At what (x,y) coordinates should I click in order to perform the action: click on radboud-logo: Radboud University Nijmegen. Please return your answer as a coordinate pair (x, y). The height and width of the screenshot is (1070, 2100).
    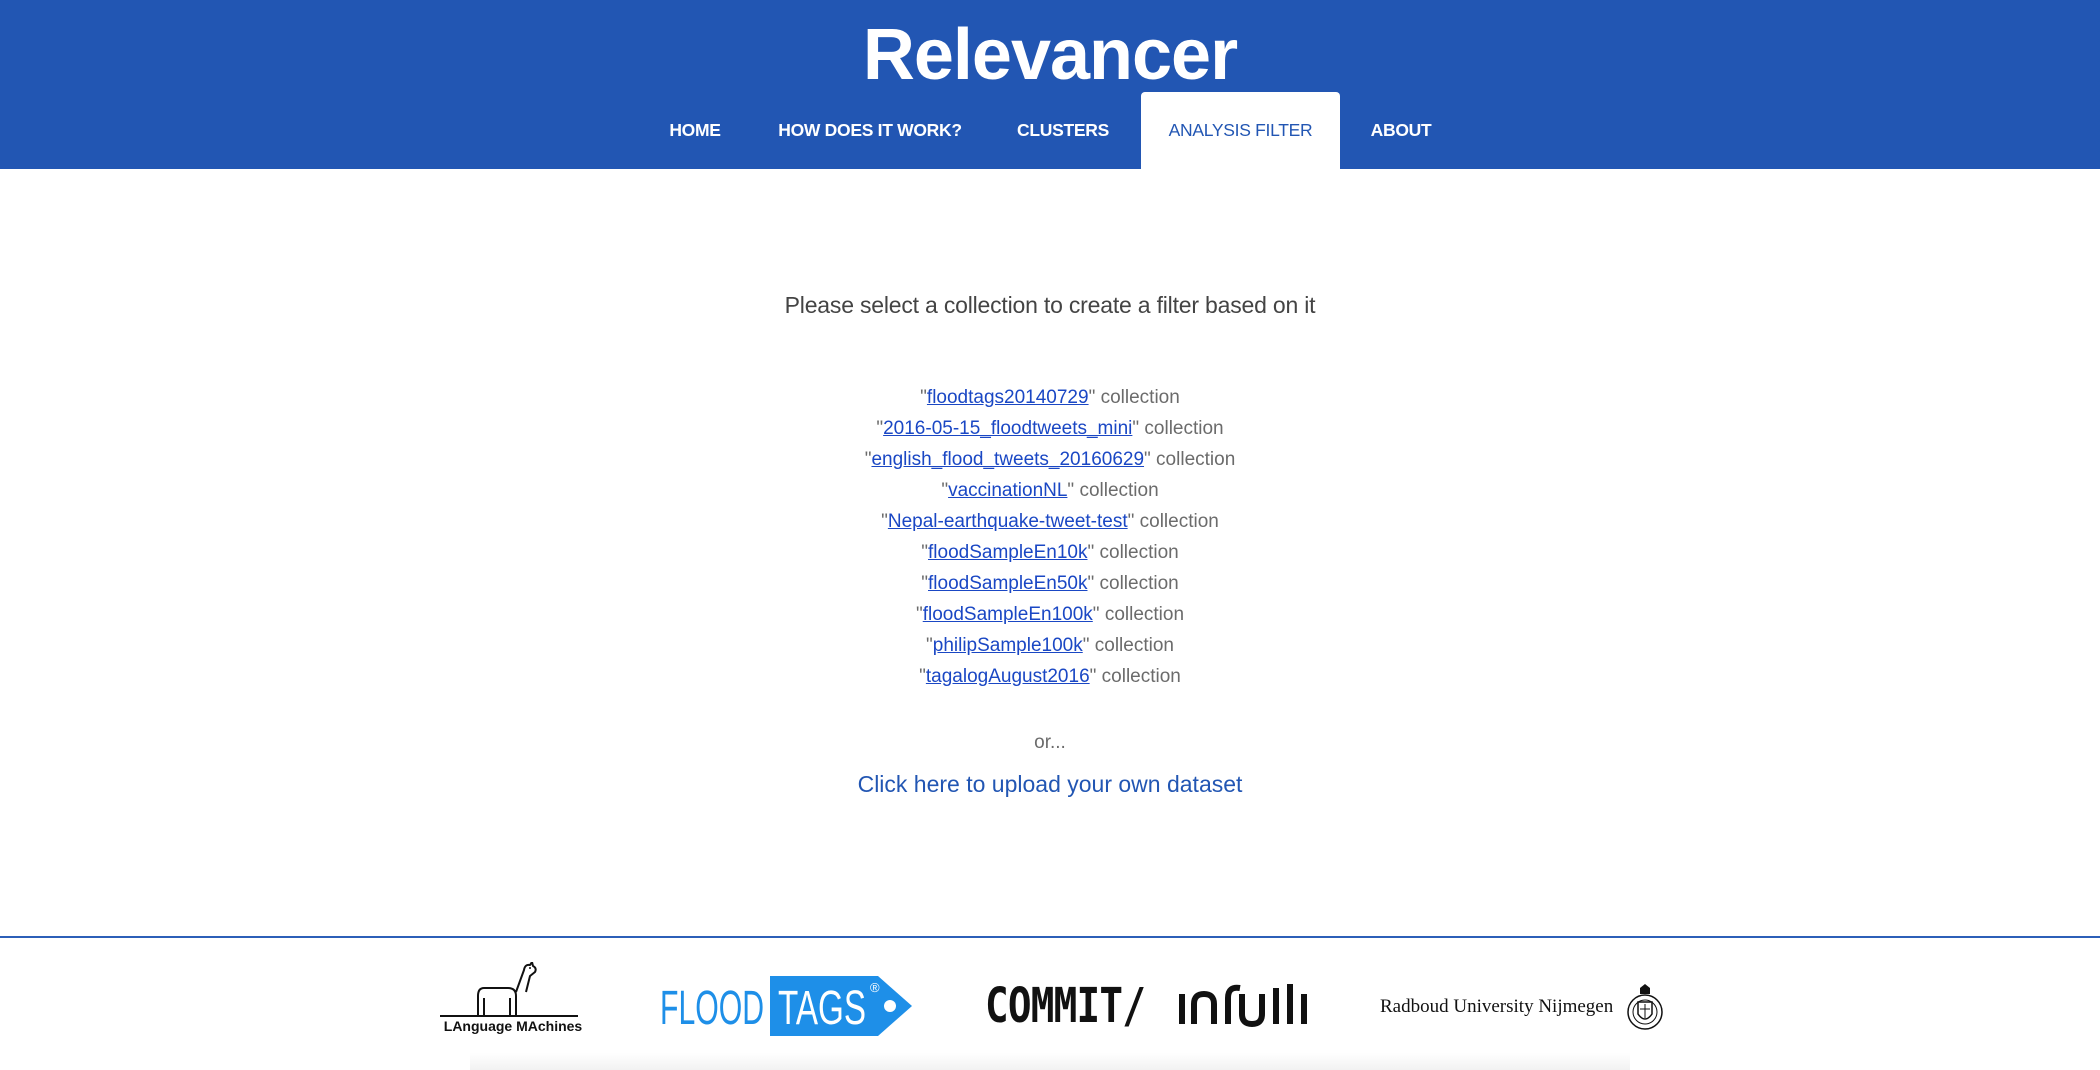
    Looking at the image, I should click on (1522, 1009).